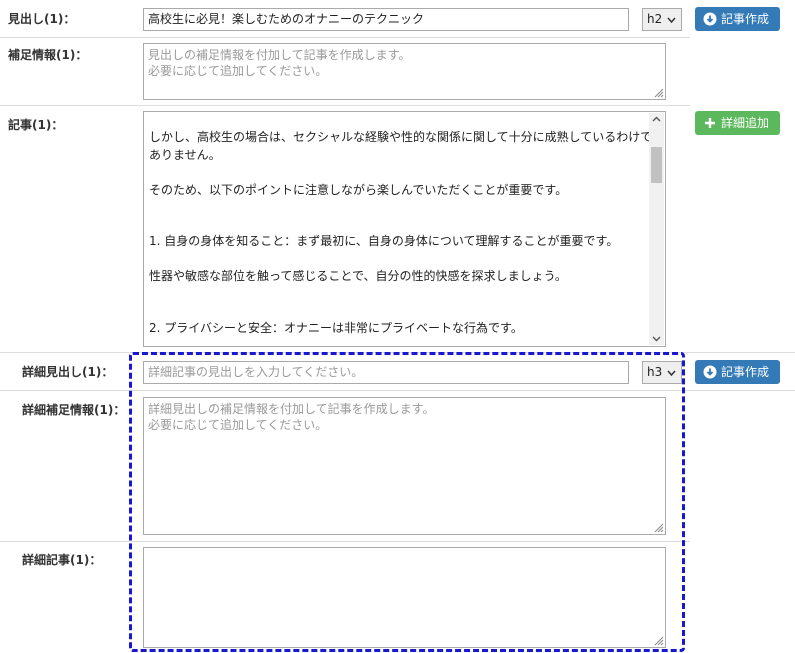 The height and width of the screenshot is (653, 795). What do you see at coordinates (62, 560) in the screenshot?
I see `detail-article-label: 詳細記事(1)：` at bounding box center [62, 560].